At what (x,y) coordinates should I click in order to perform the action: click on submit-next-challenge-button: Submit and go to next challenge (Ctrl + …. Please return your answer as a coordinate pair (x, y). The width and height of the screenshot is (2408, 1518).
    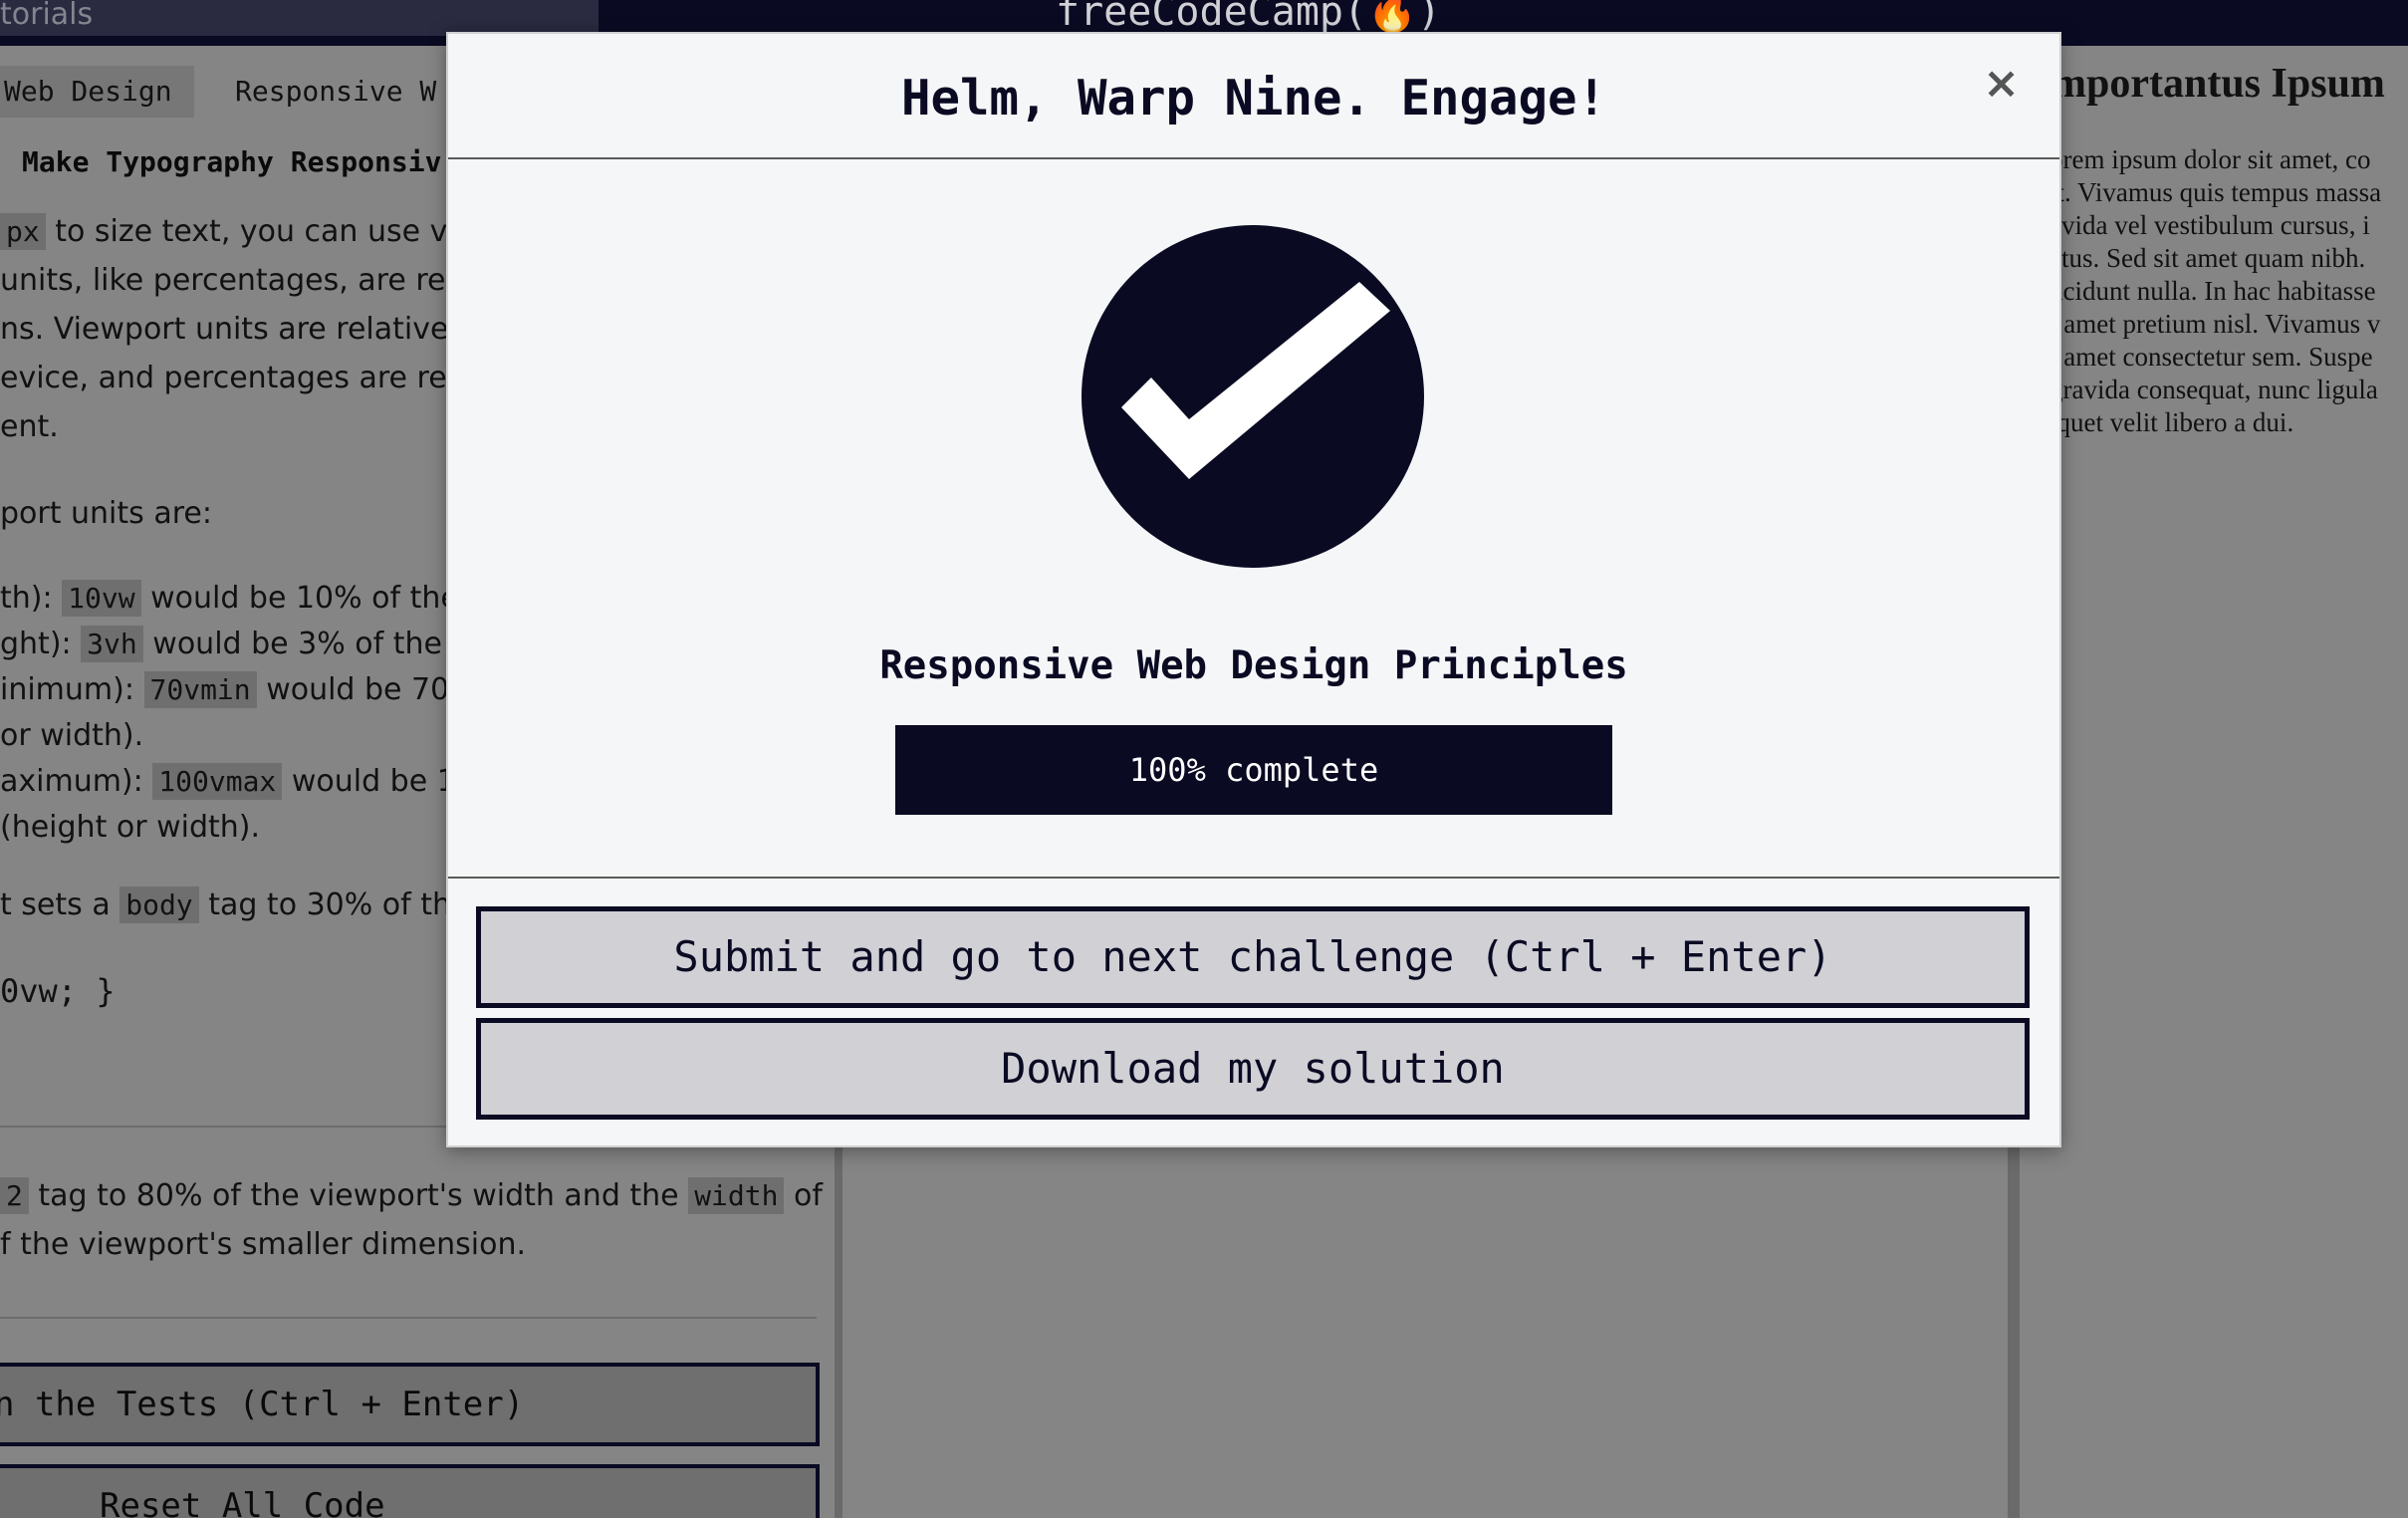
    Looking at the image, I should click on (1253, 957).